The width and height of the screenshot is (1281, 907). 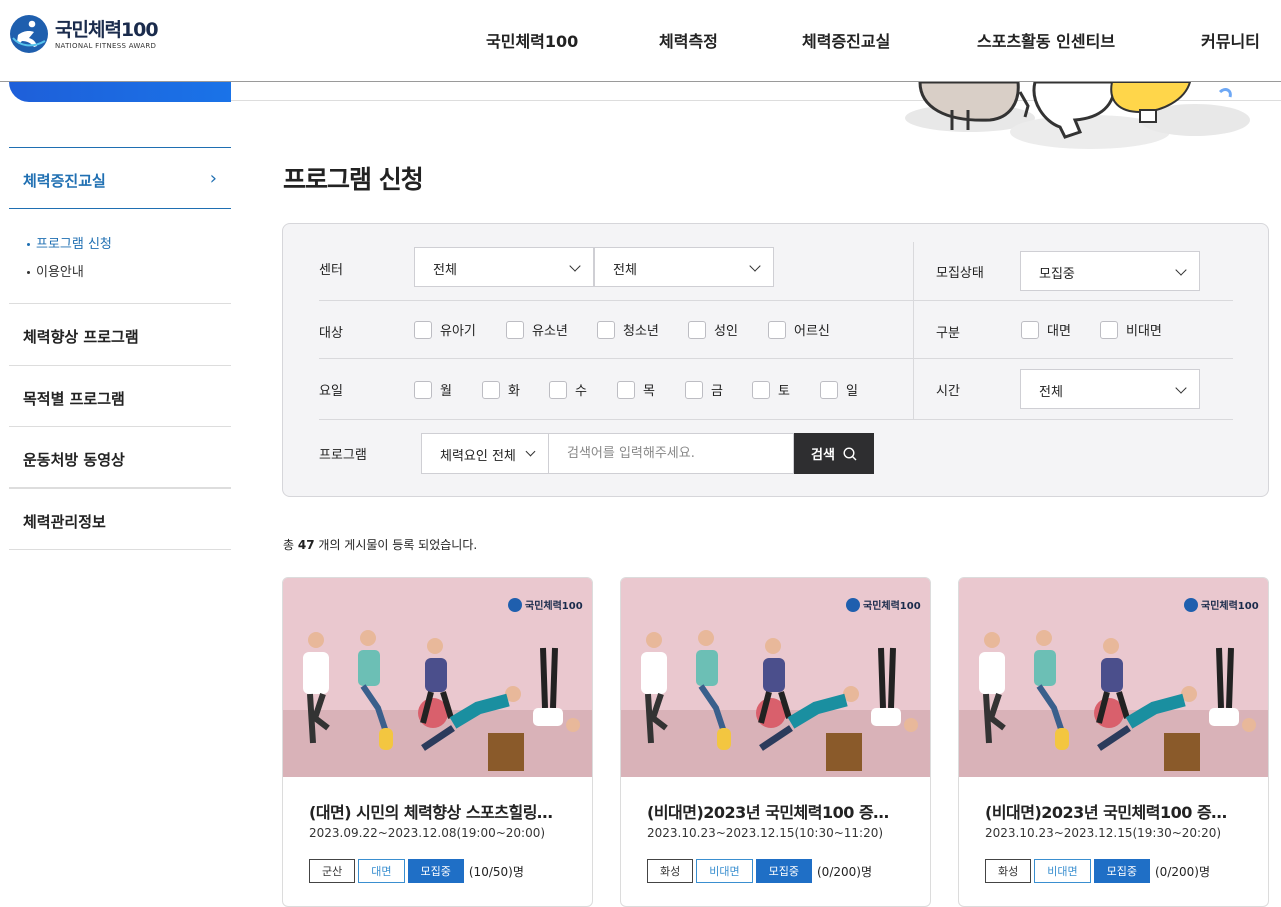 I want to click on target-label: 대상, so click(x=331, y=333).